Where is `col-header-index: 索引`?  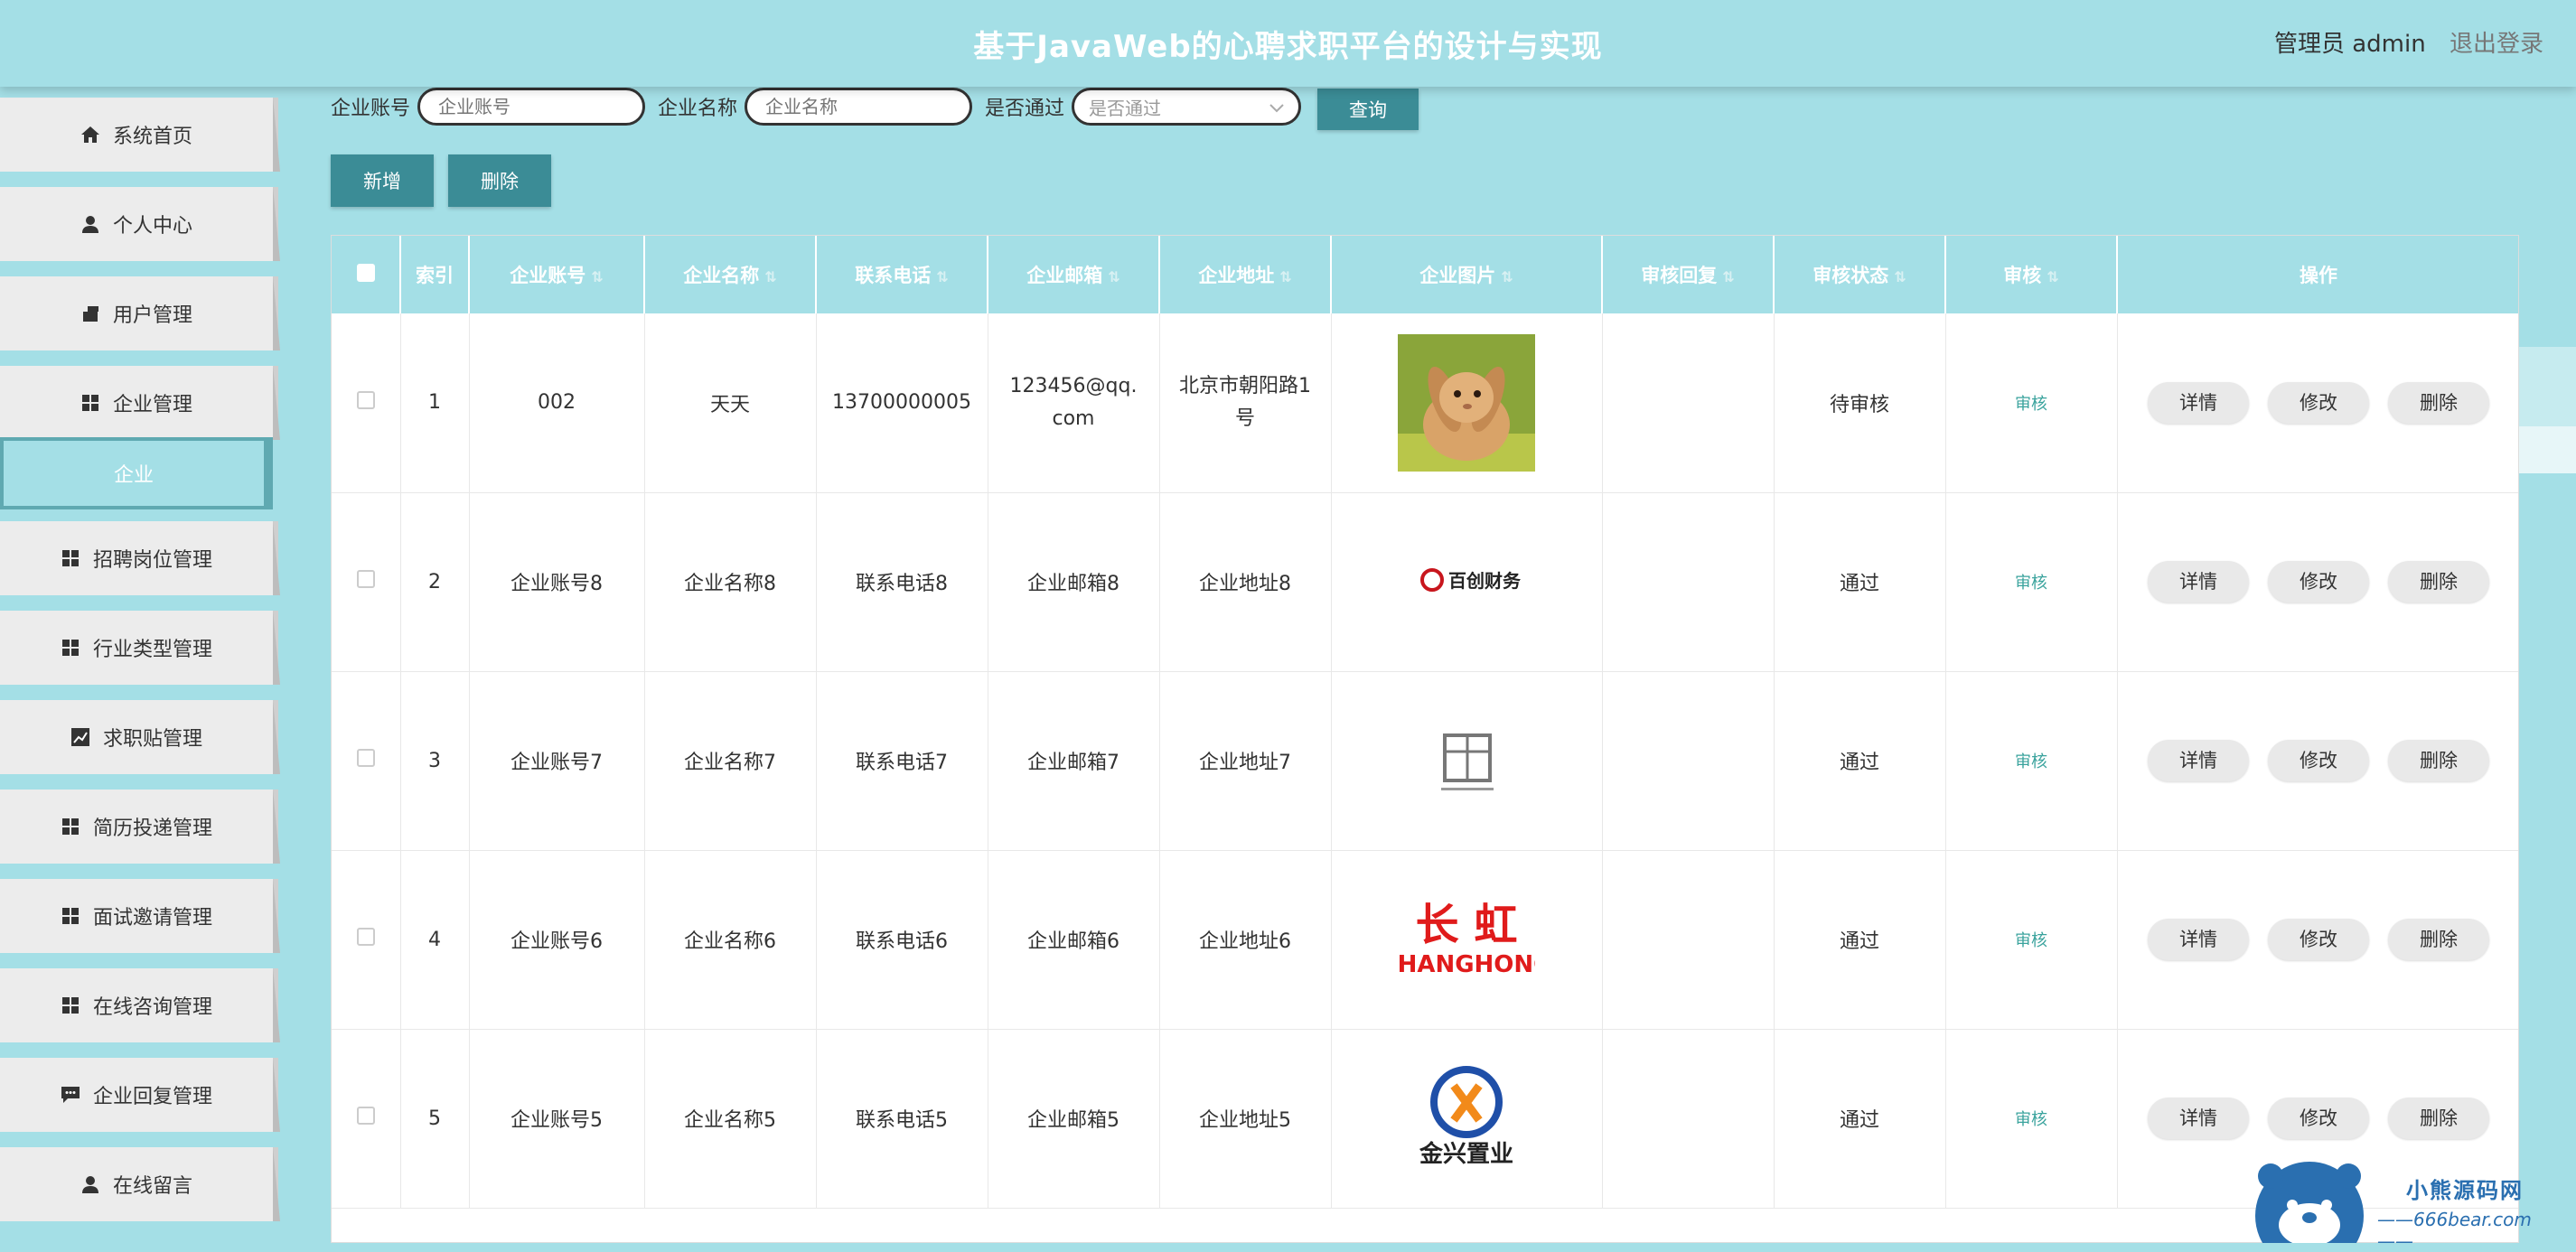
col-header-index: 索引 is located at coordinates (434, 274).